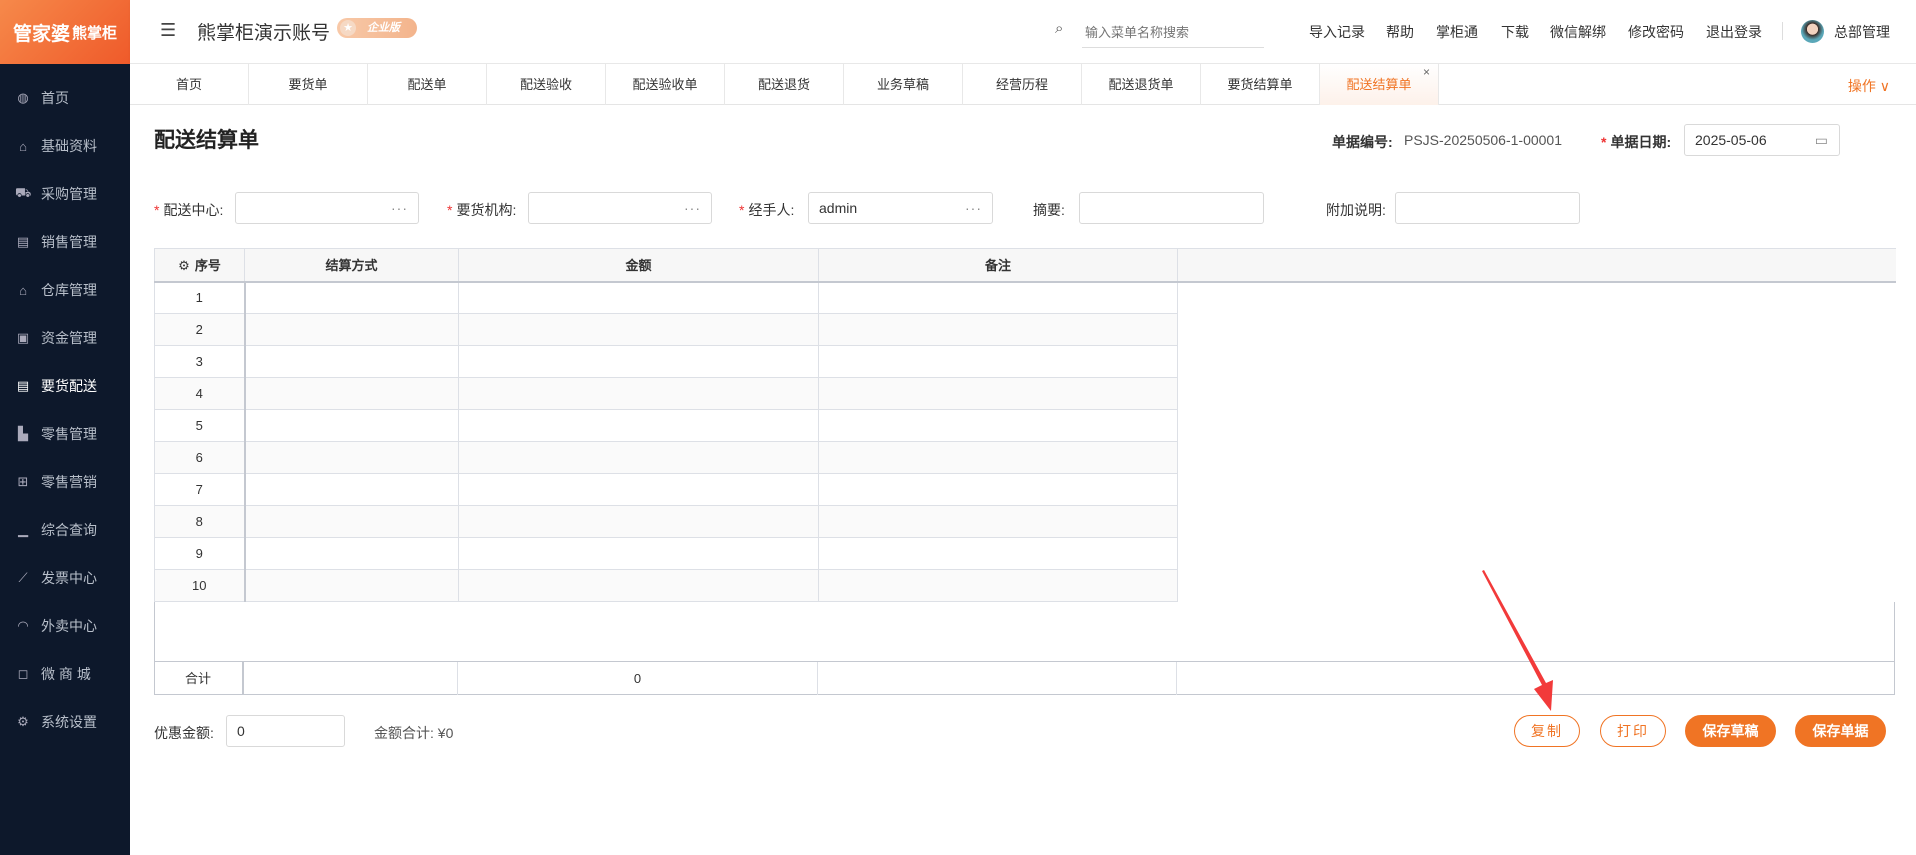 The width and height of the screenshot is (1916, 855). What do you see at coordinates (65, 194) in the screenshot?
I see `sidebar-item: ⛟ 采购管理` at bounding box center [65, 194].